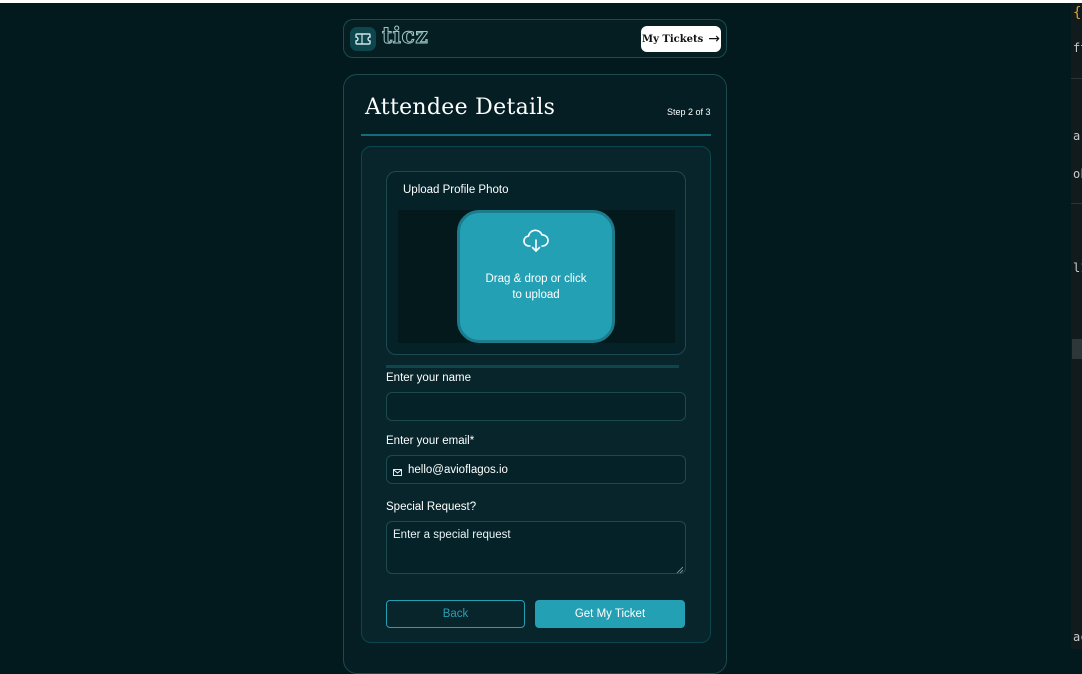 The width and height of the screenshot is (1082, 674). I want to click on browser-top-strip, so click(541, 1).